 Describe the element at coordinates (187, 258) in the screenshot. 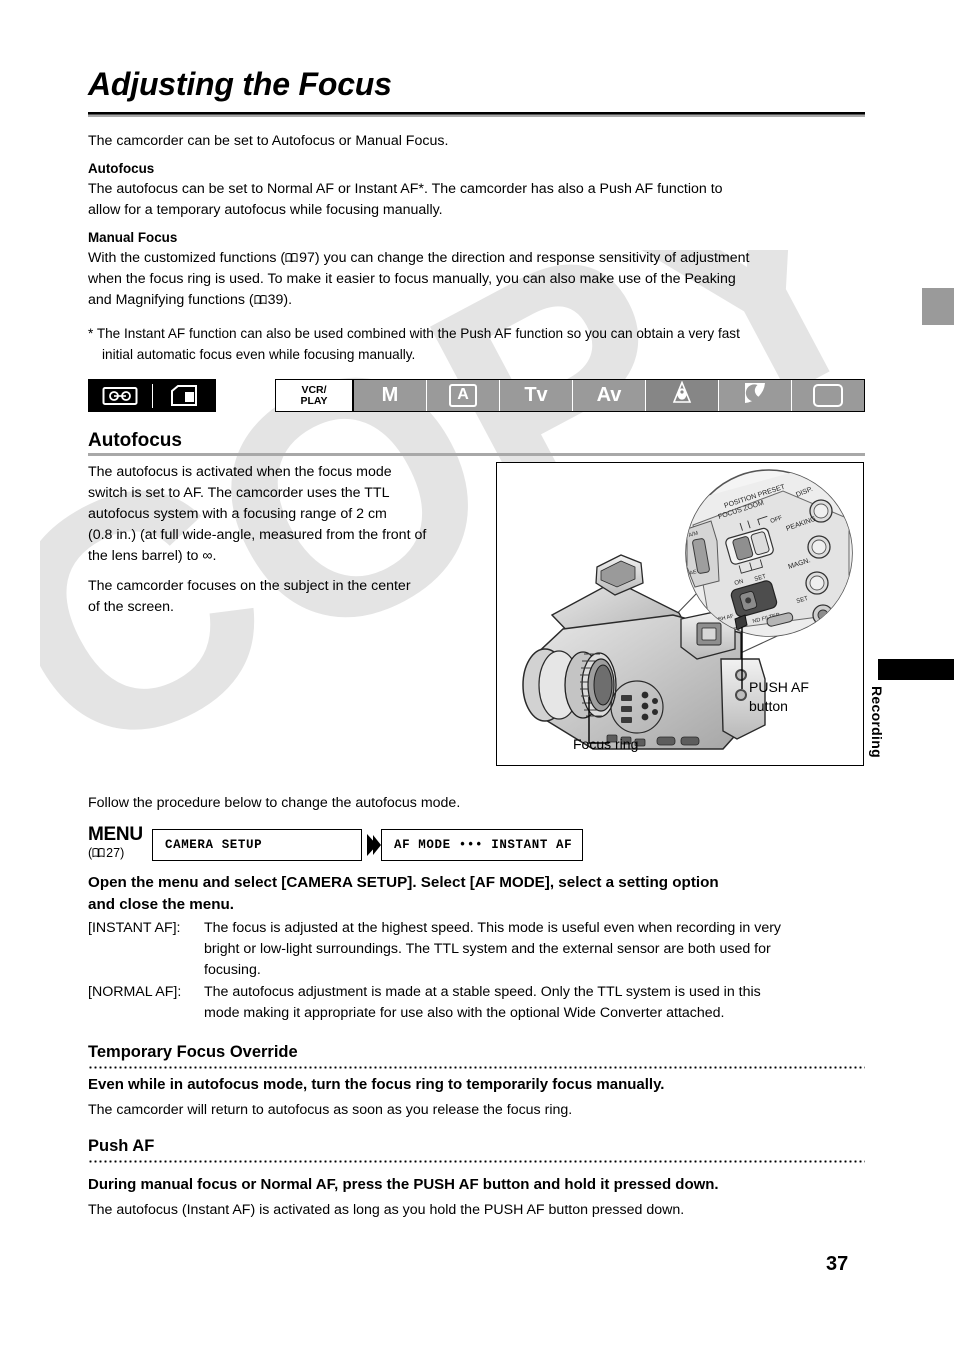

I see `mf-line1-pre: With the customized functions (` at that location.